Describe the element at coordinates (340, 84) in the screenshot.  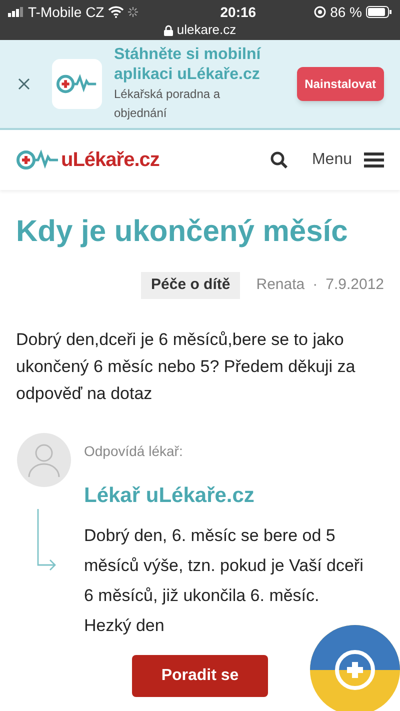
I see `install-button: Nainstalovat` at that location.